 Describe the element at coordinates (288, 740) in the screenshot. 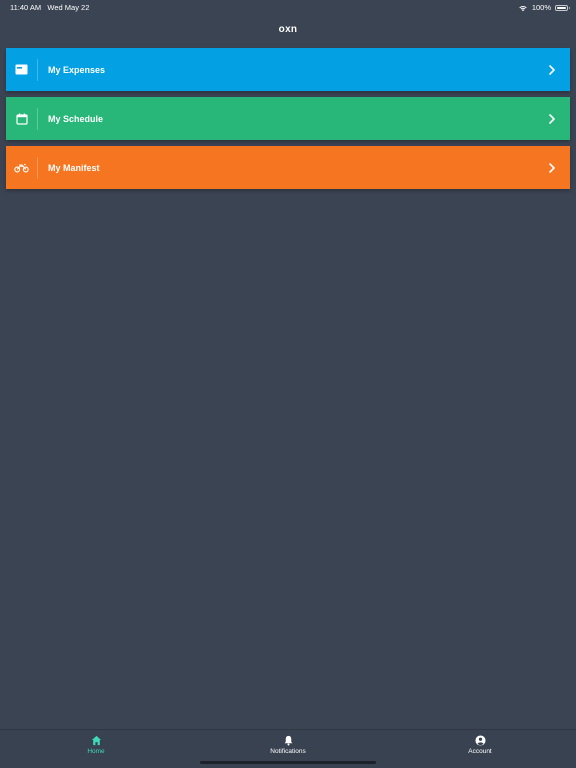

I see `bell-icon` at that location.